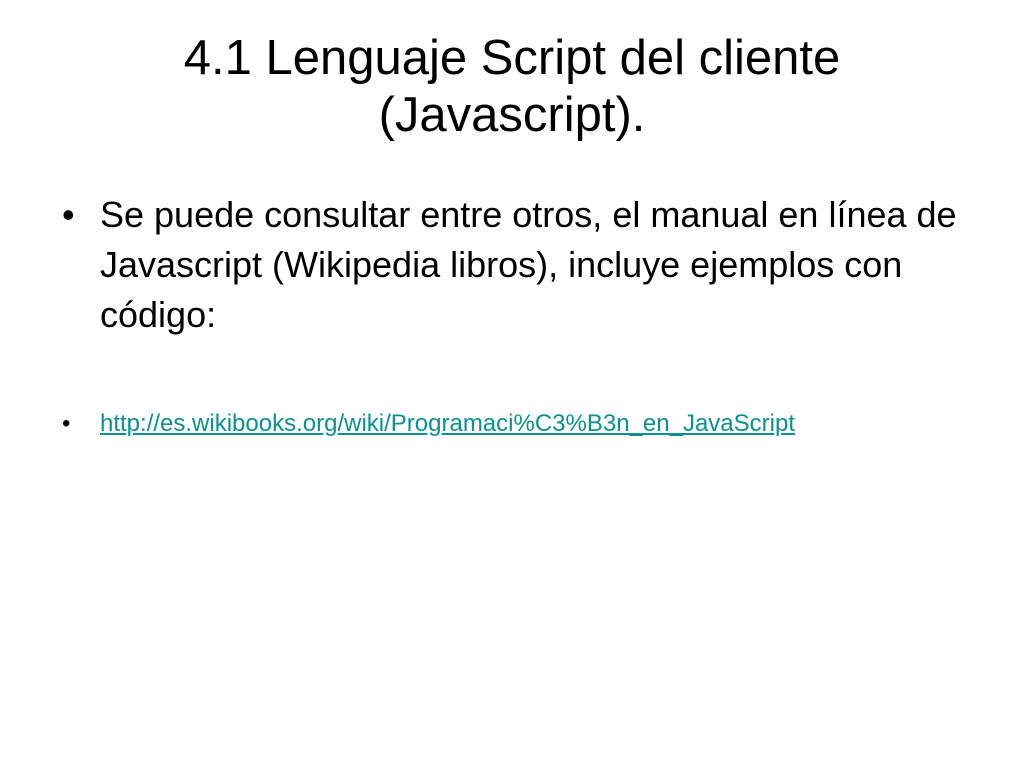 This screenshot has width=1024, height=768. I want to click on slide-title-line-1: 4.1 Lenguaje Script del cliente, so click(512, 58).